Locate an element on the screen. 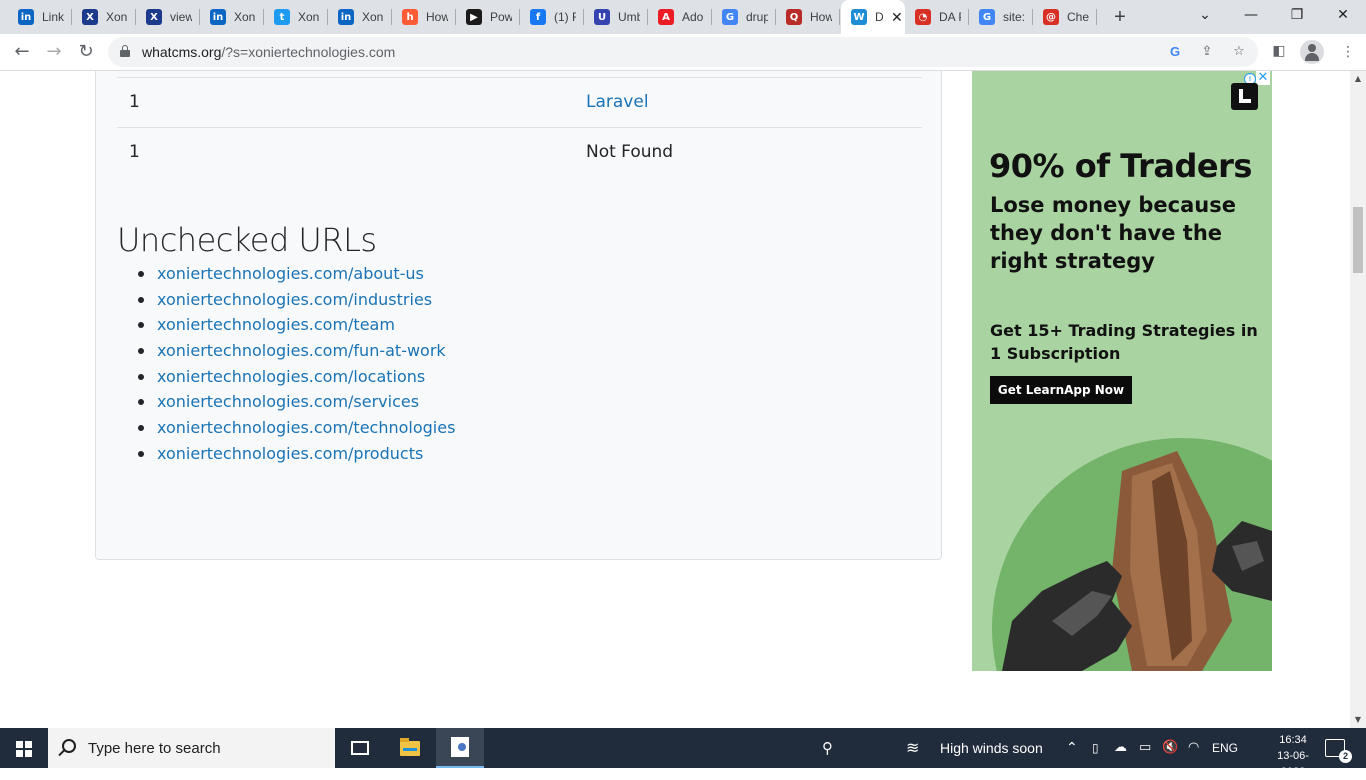 Image resolution: width=1366 pixels, height=780 pixels. reload-button: ↻ is located at coordinates (86, 52).